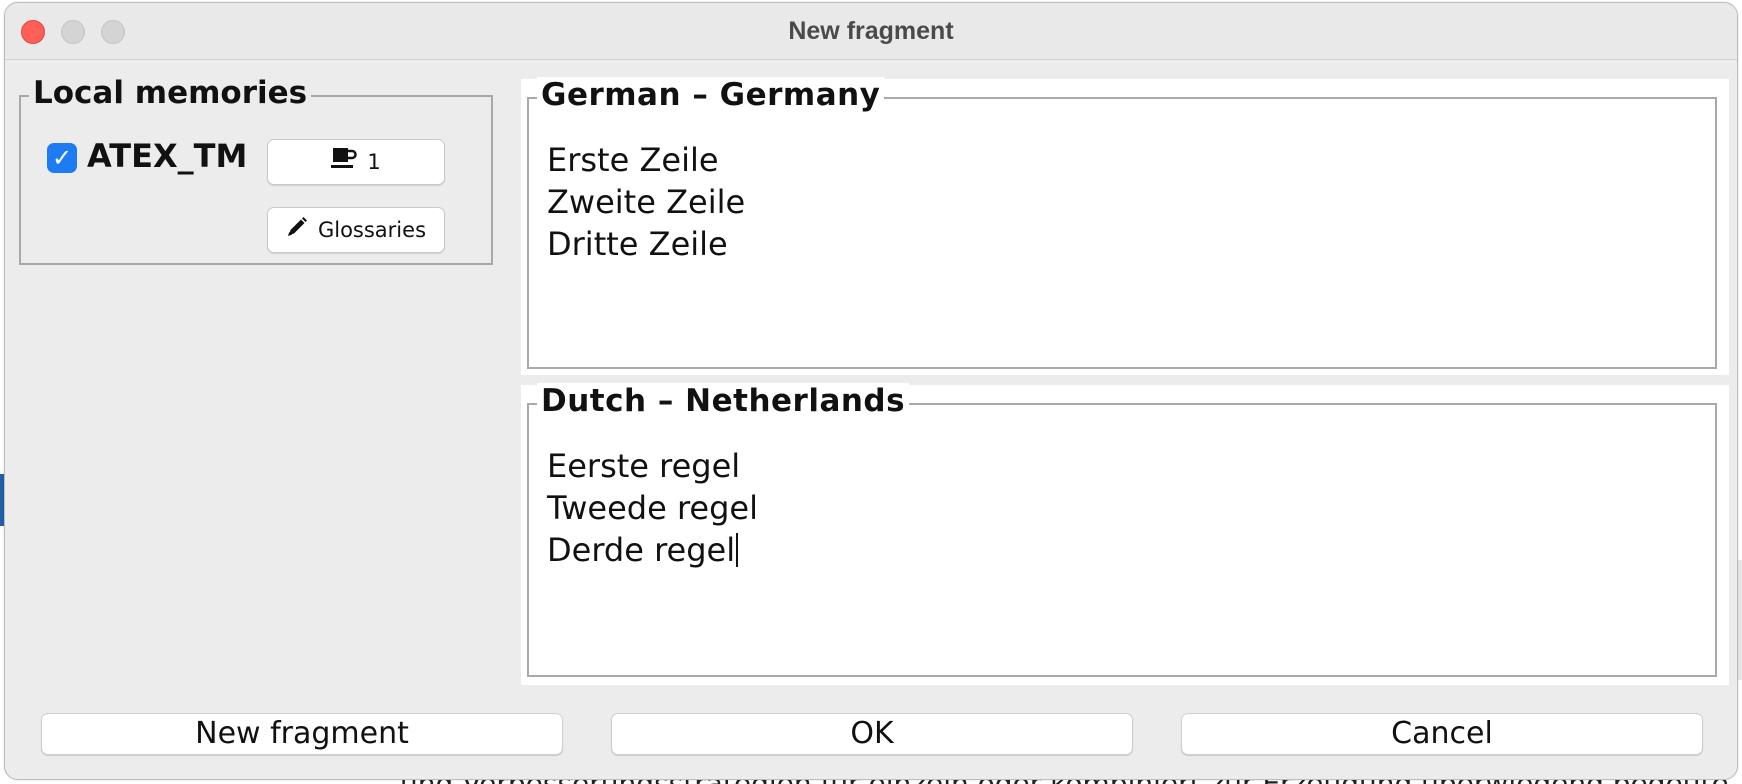 The image size is (1742, 784). What do you see at coordinates (711, 95) in the screenshot?
I see `source-language-label: German – Germany` at bounding box center [711, 95].